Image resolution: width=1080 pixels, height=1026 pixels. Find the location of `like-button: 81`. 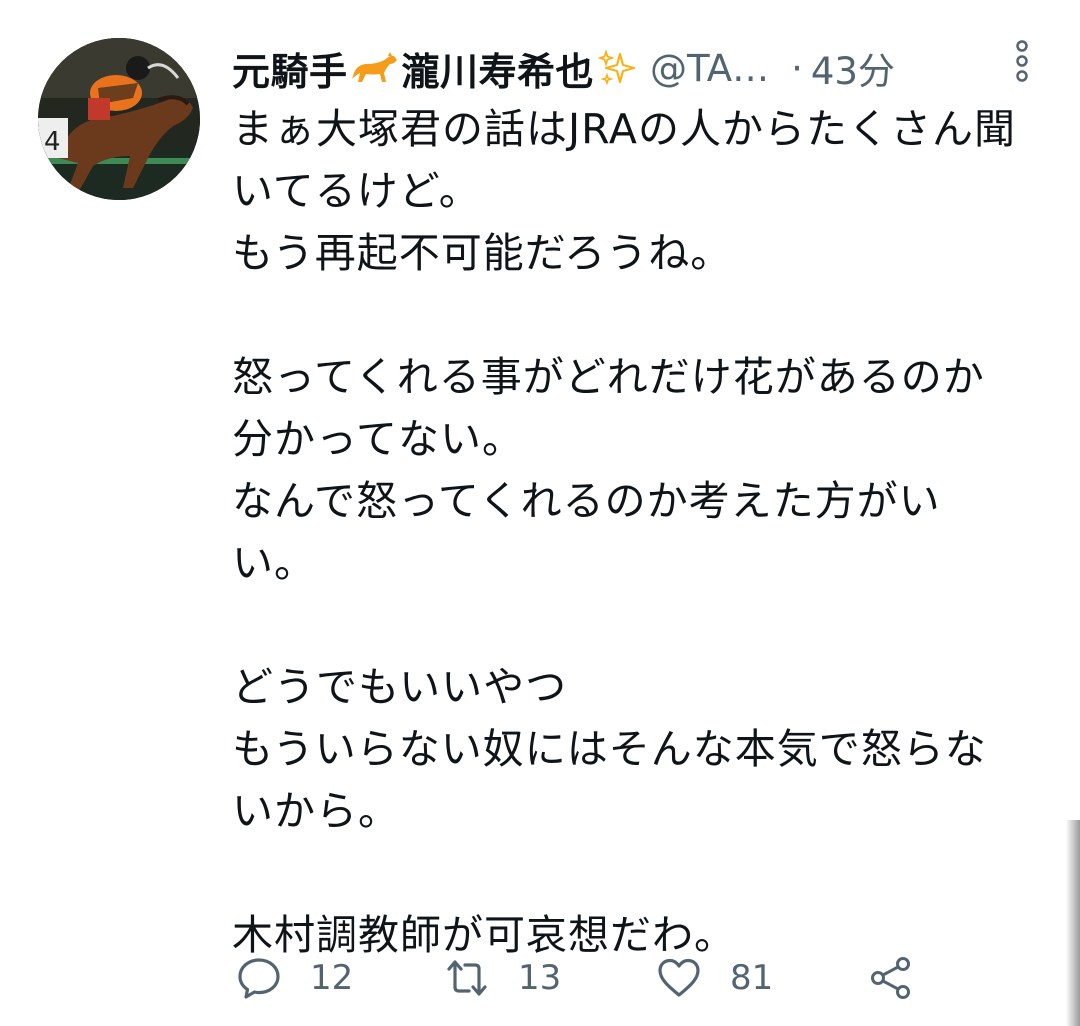

like-button: 81 is located at coordinates (714, 978).